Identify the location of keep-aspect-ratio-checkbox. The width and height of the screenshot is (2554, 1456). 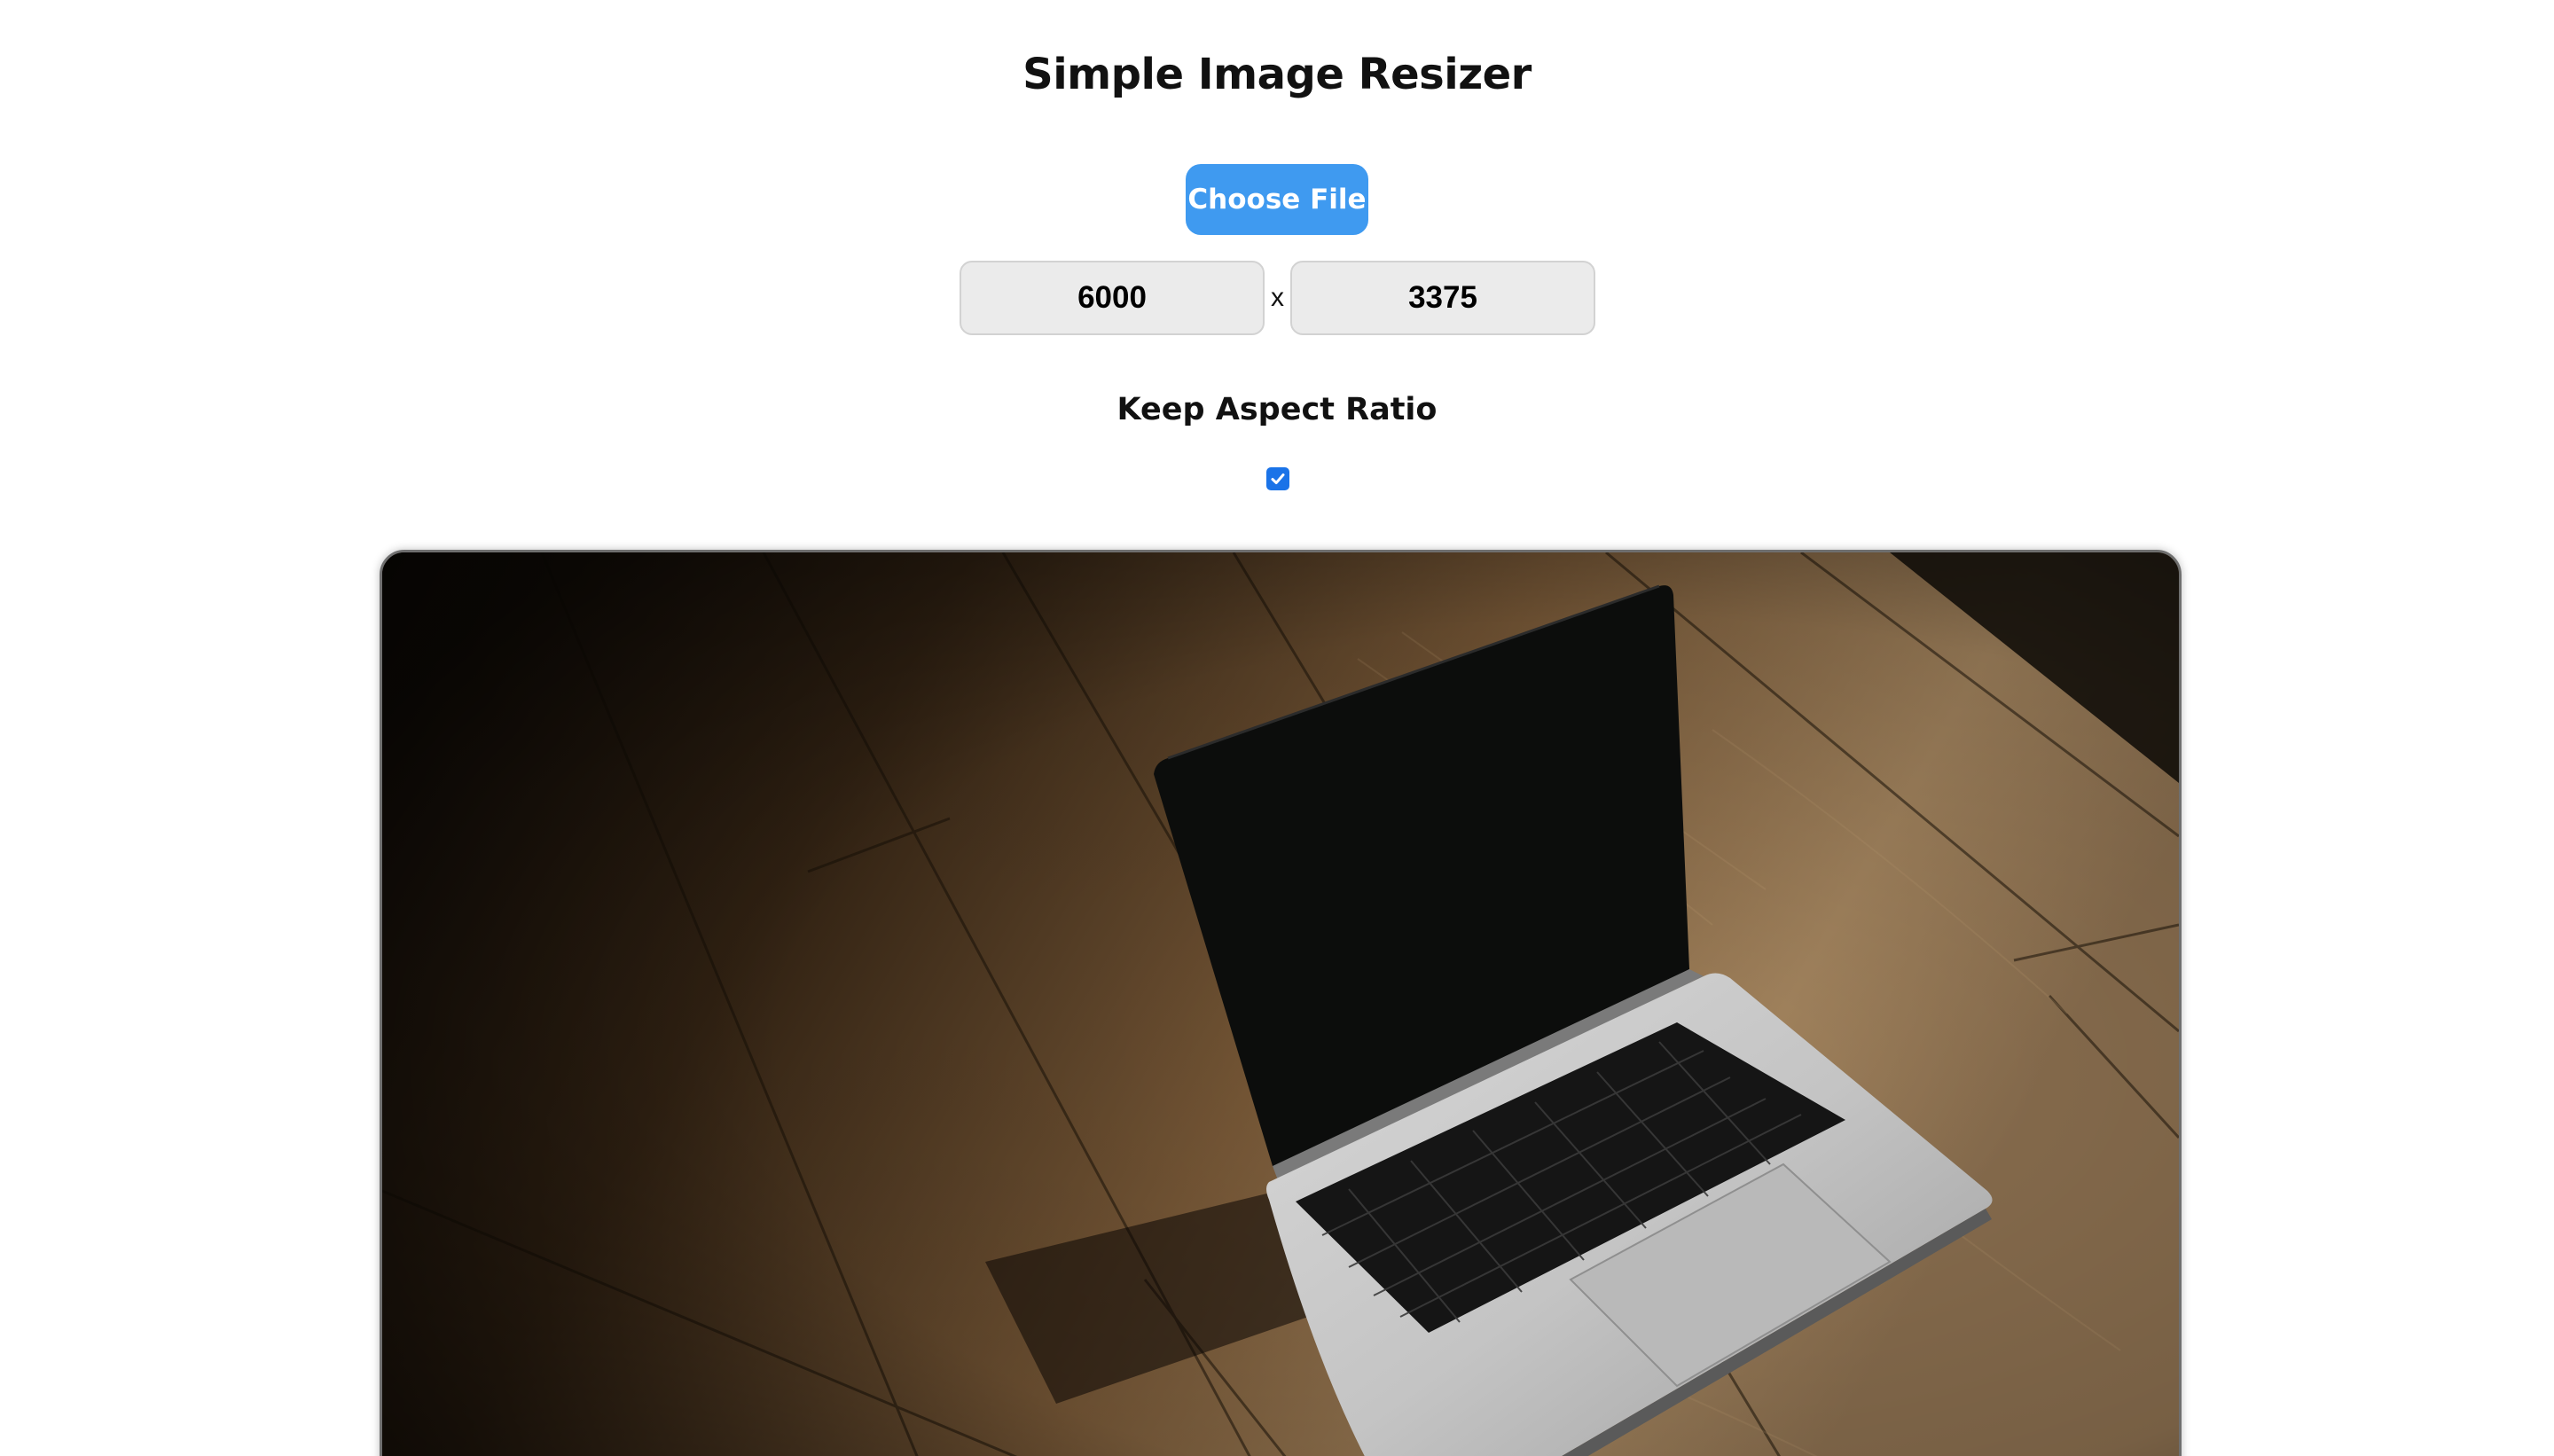
(1277, 478).